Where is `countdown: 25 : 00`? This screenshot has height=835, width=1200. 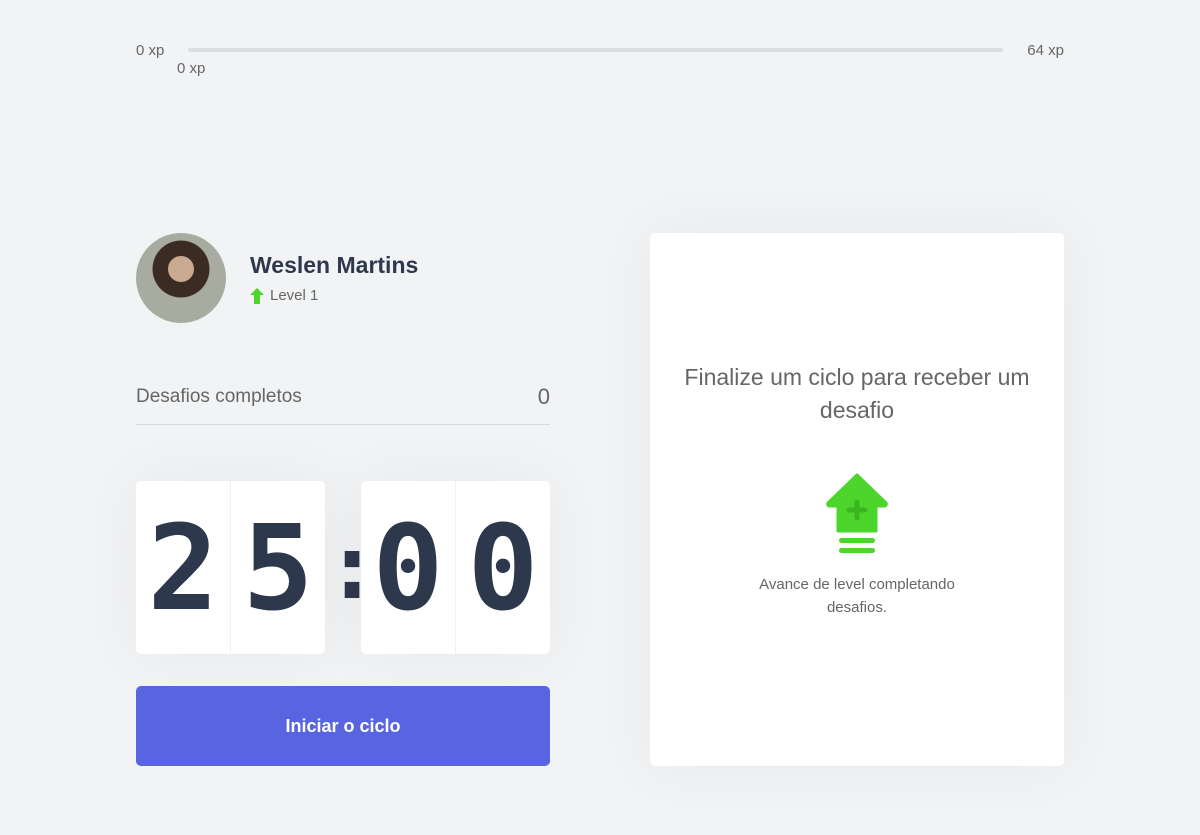 countdown: 25 : 00 is located at coordinates (343, 567).